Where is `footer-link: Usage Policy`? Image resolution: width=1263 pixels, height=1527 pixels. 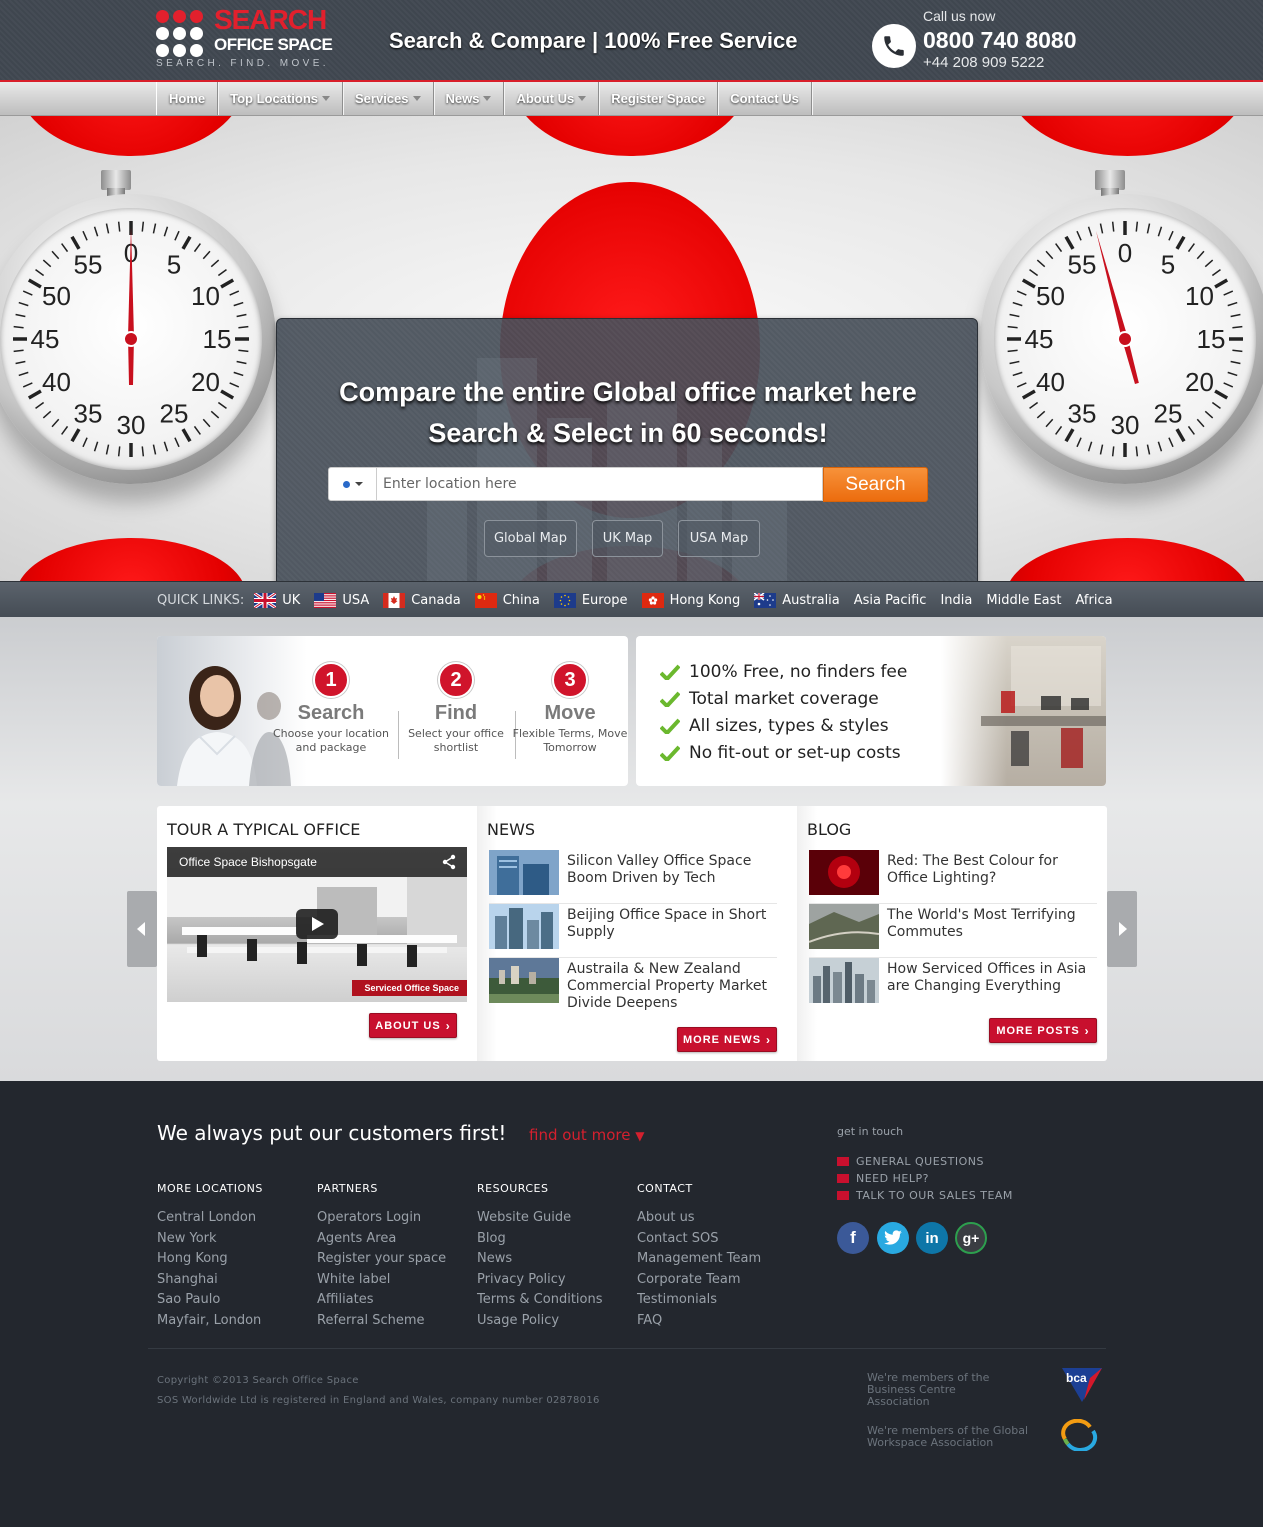 footer-link: Usage Policy is located at coordinates (557, 1321).